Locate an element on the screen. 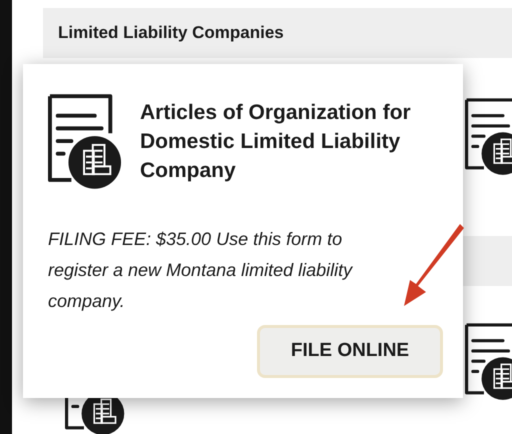  file-online-button: FILE ONLINE is located at coordinates (350, 351).